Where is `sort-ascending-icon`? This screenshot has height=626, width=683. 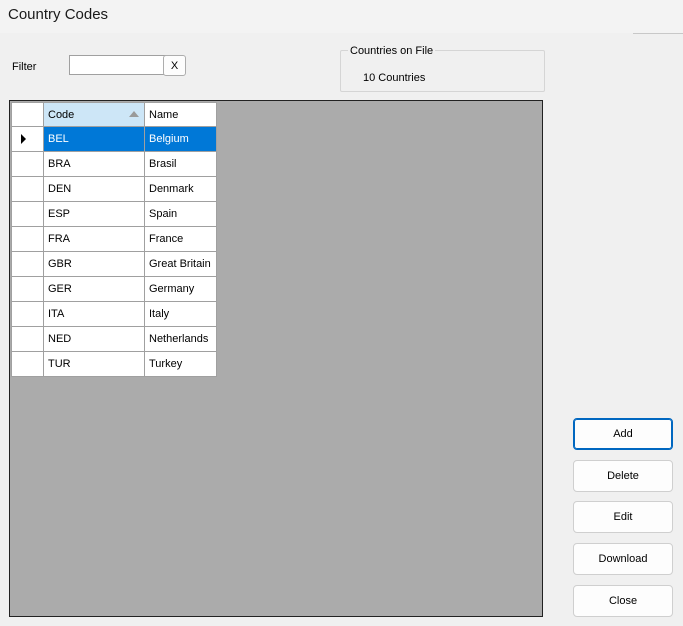
sort-ascending-icon is located at coordinates (134, 114).